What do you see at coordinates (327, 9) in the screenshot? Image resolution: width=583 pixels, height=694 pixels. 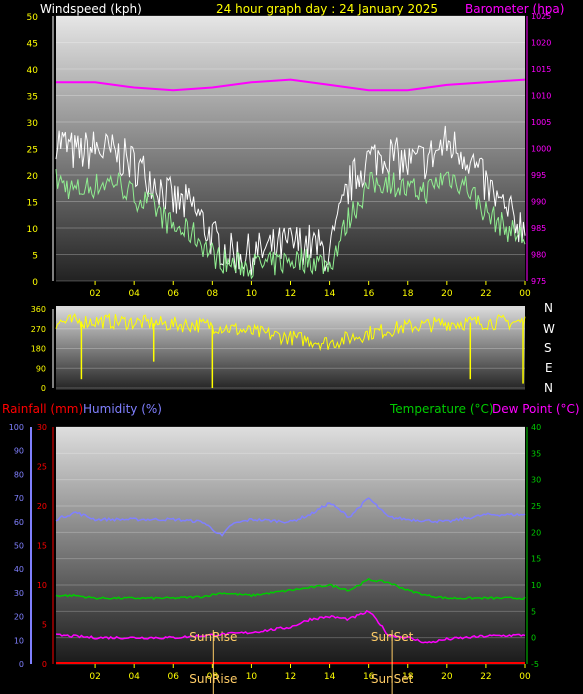 I see `date-title: 24 hour graph day : 24 January 2025` at bounding box center [327, 9].